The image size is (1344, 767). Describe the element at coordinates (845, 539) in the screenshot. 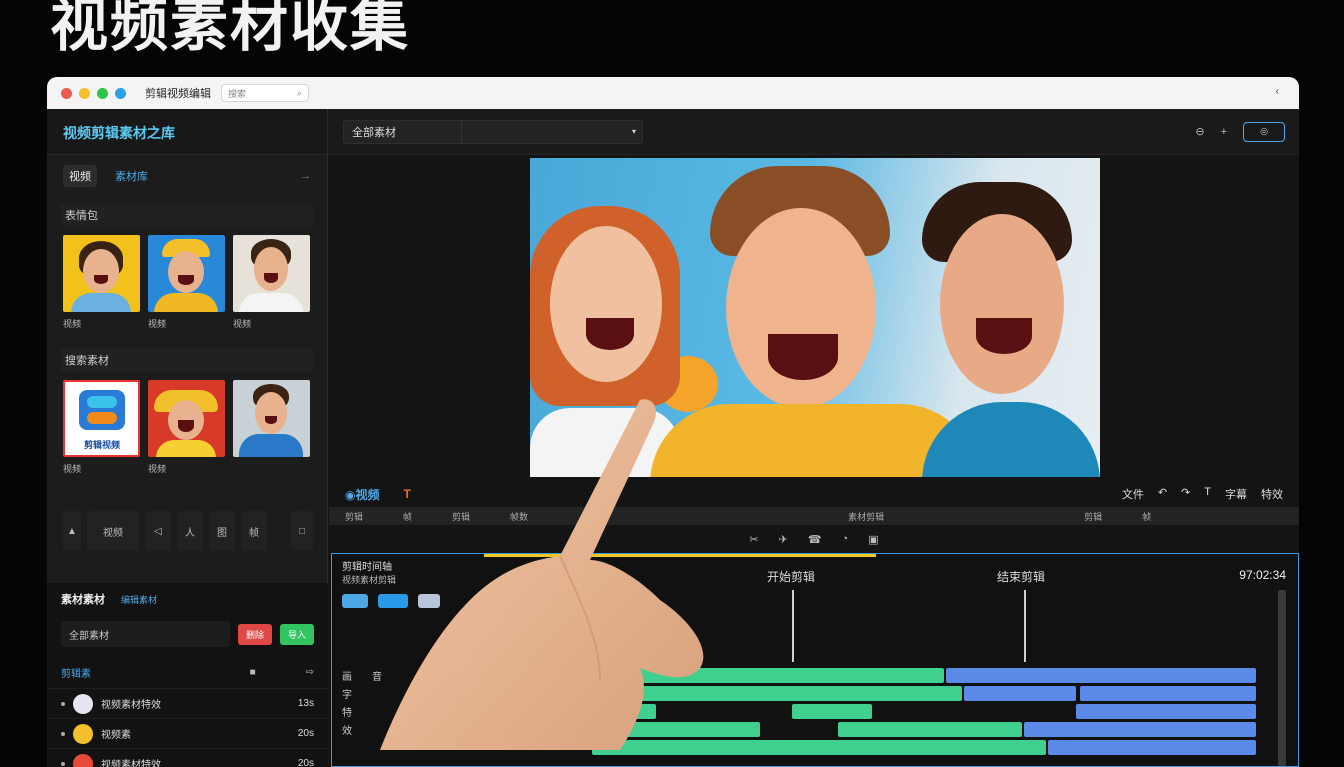

I see `clock-icon: ◔` at that location.